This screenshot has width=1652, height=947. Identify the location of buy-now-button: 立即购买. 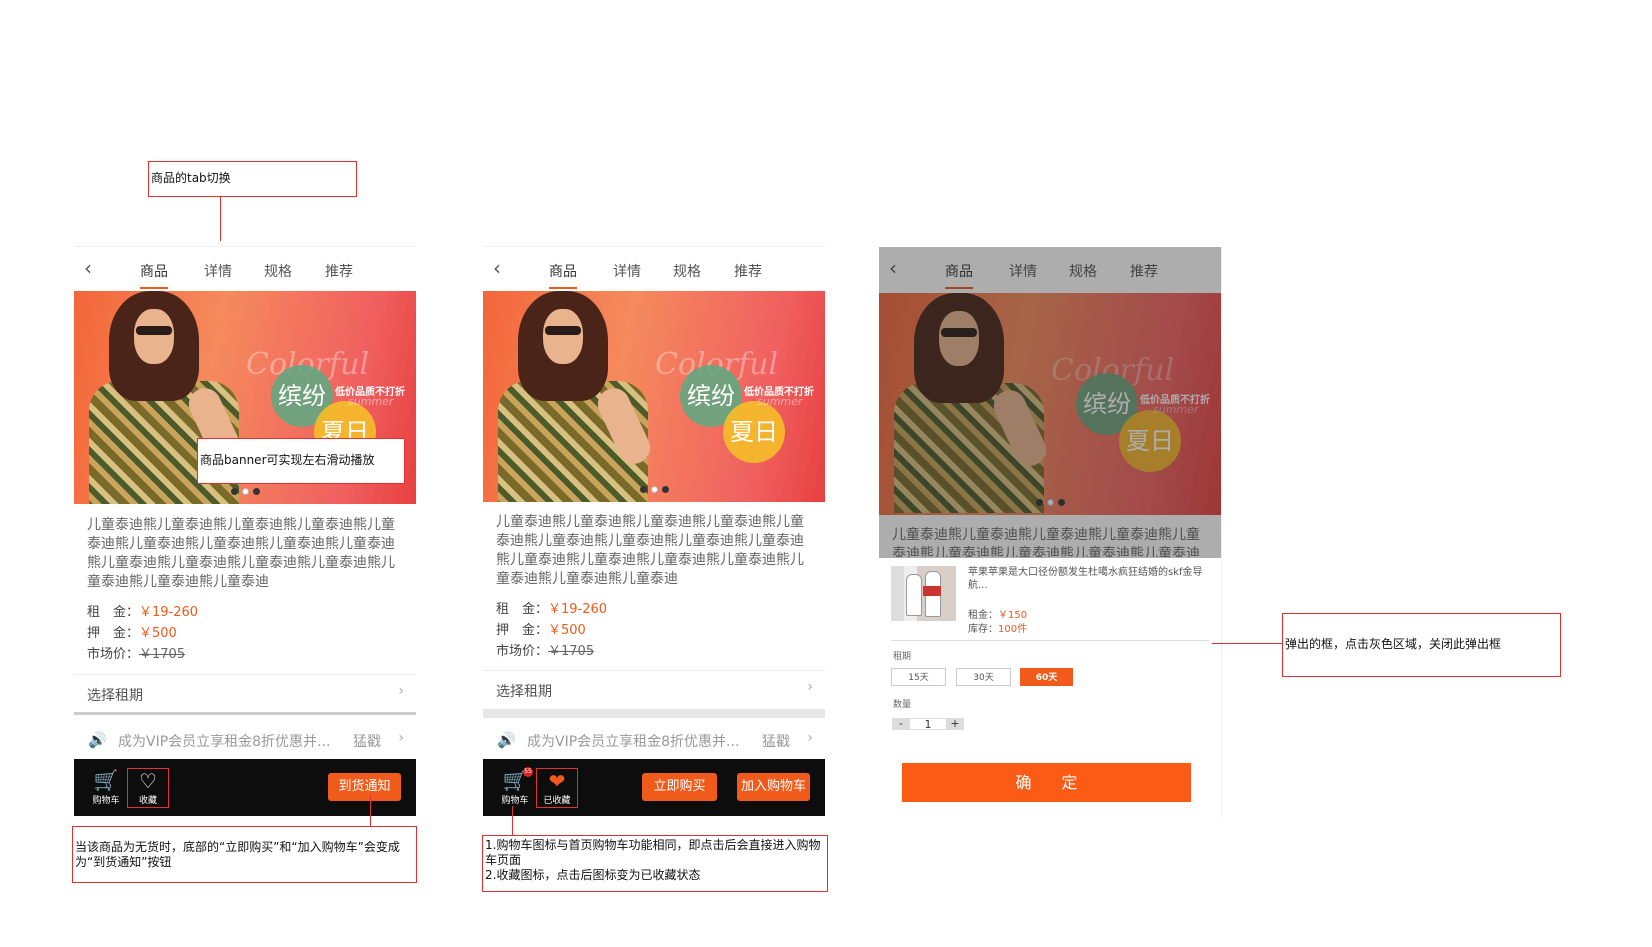
(679, 787).